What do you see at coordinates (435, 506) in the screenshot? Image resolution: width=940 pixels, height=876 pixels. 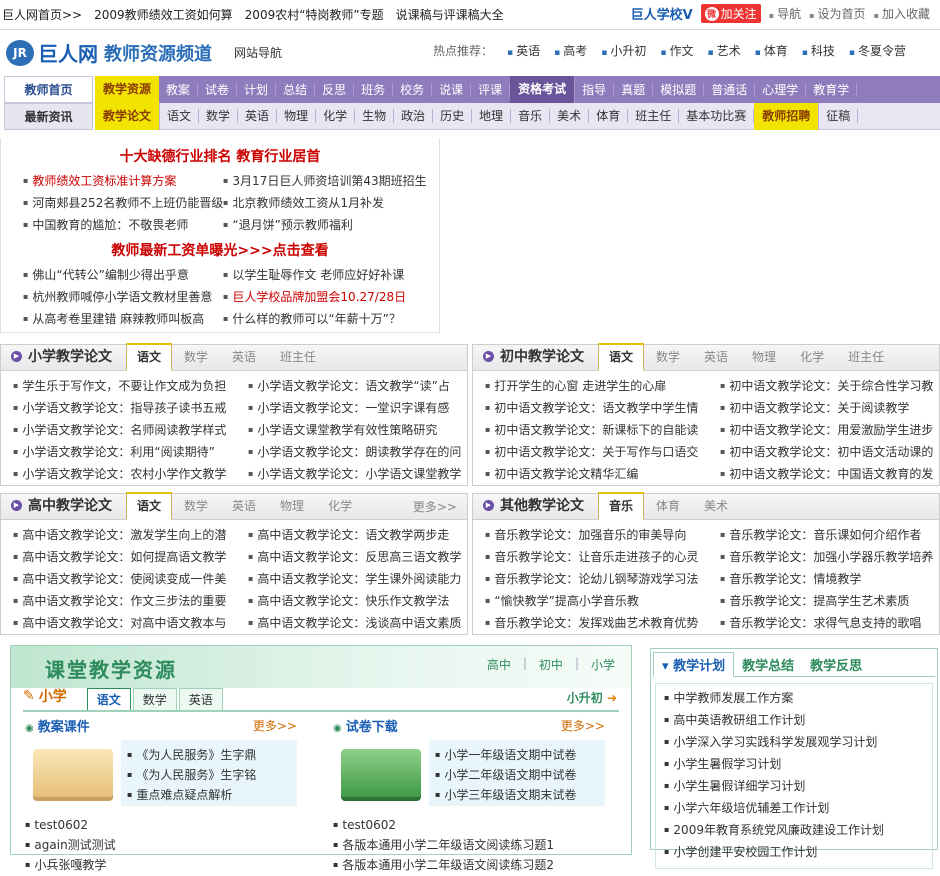 I see `more-link: 更多>>` at bounding box center [435, 506].